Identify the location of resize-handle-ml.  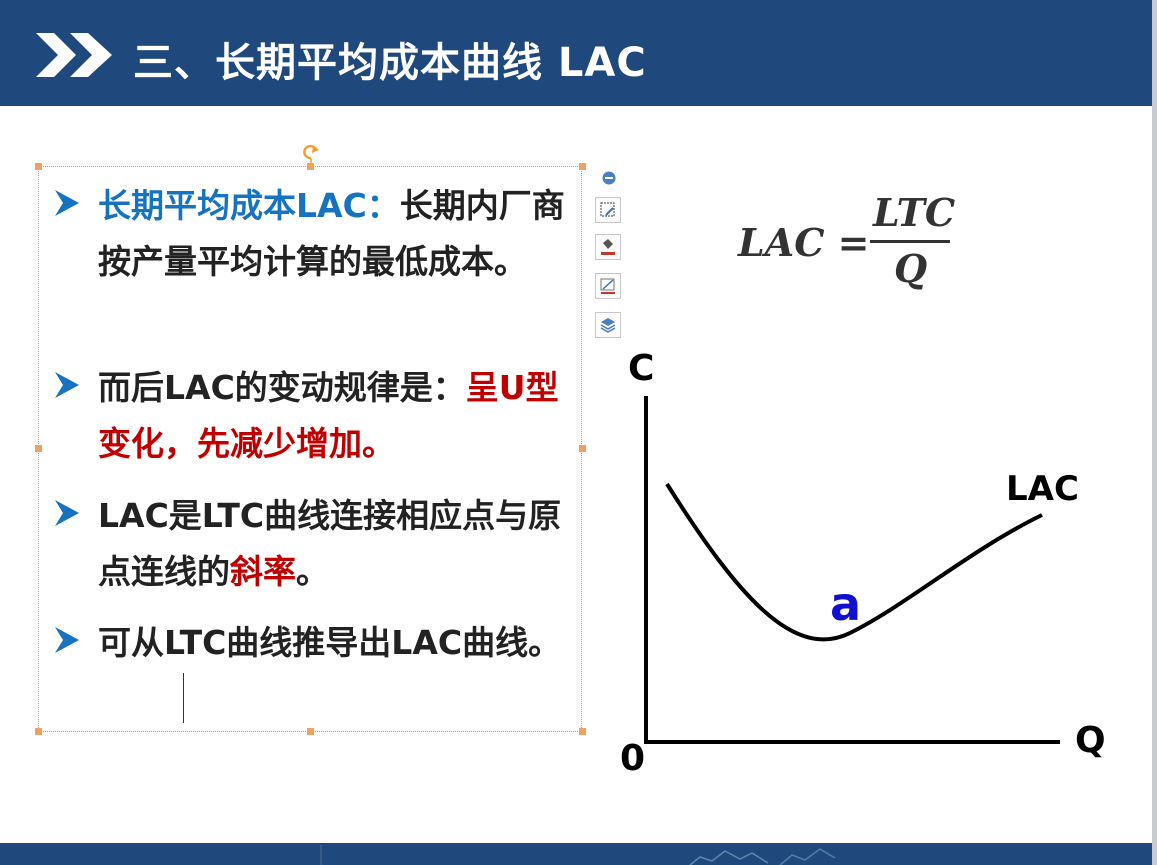
(38, 448).